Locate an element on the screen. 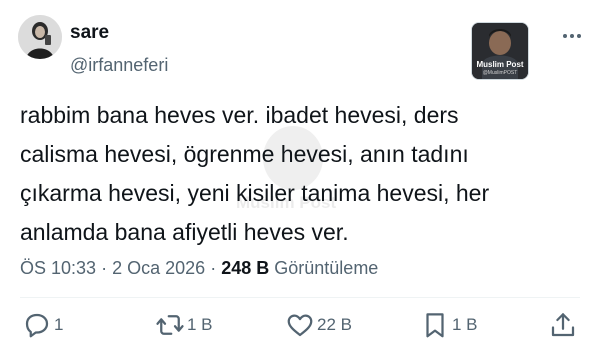 This screenshot has width=597, height=361. avatar is located at coordinates (40, 37).